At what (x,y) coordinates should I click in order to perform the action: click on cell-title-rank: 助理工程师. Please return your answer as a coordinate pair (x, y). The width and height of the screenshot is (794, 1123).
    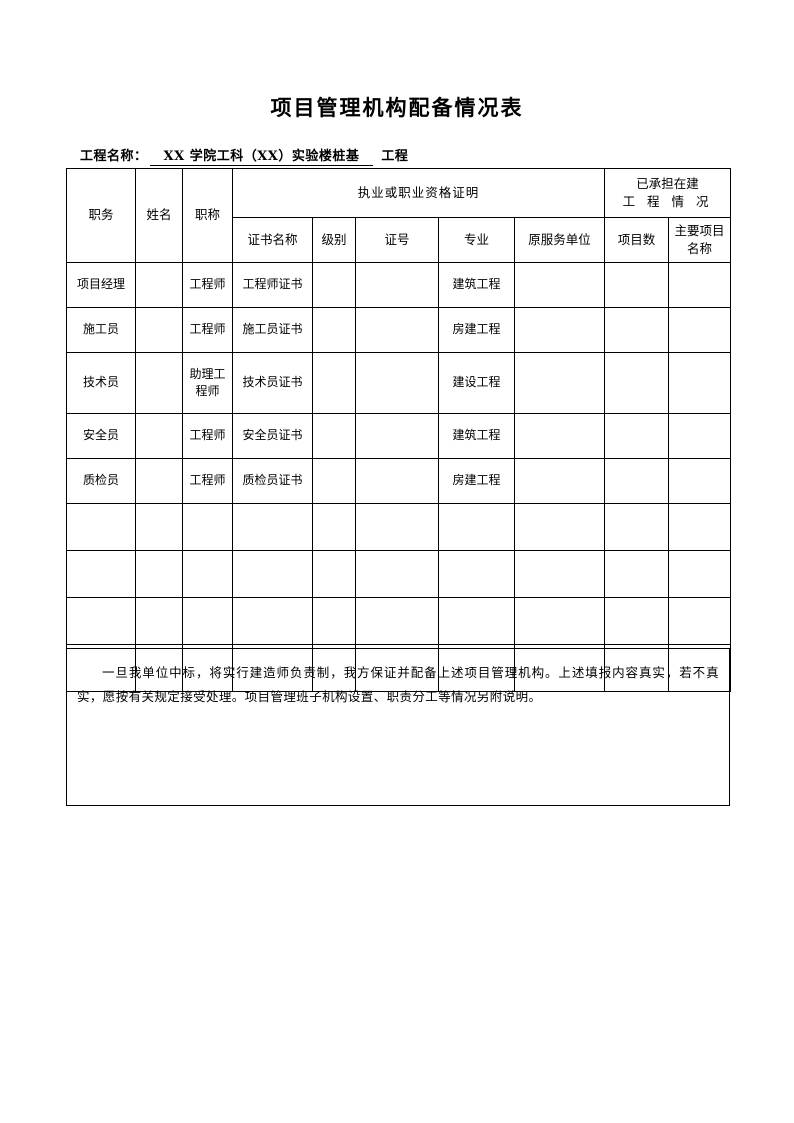
    Looking at the image, I should click on (207, 383).